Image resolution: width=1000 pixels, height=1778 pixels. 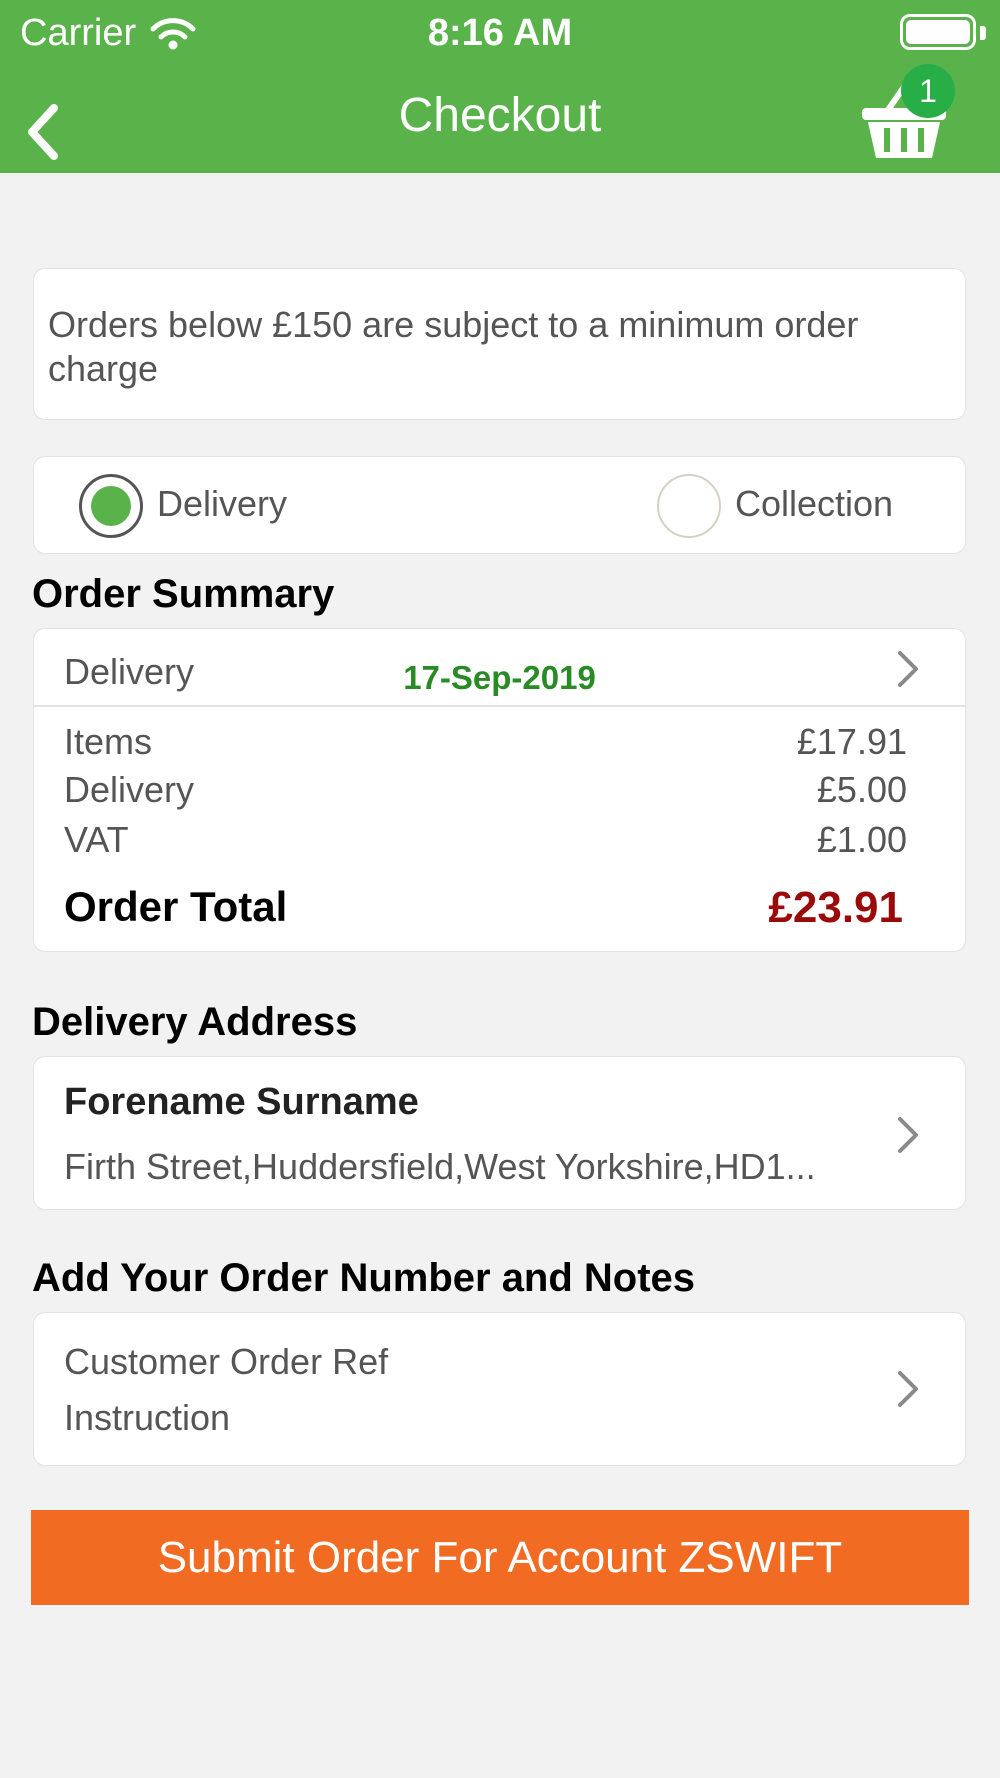 I want to click on delivery-option-label: Delivery, so click(x=222, y=504).